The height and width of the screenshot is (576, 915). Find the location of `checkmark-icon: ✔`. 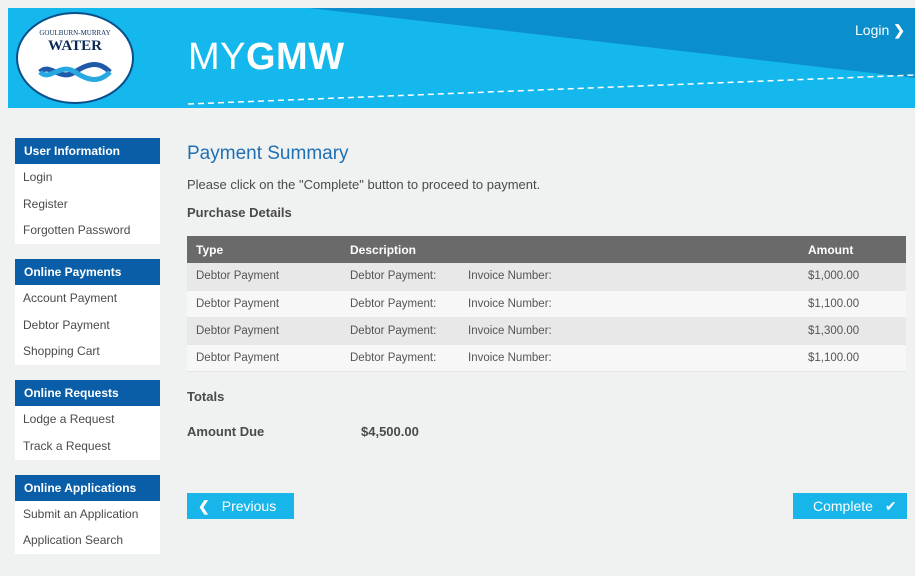

checkmark-icon: ✔ is located at coordinates (890, 506).